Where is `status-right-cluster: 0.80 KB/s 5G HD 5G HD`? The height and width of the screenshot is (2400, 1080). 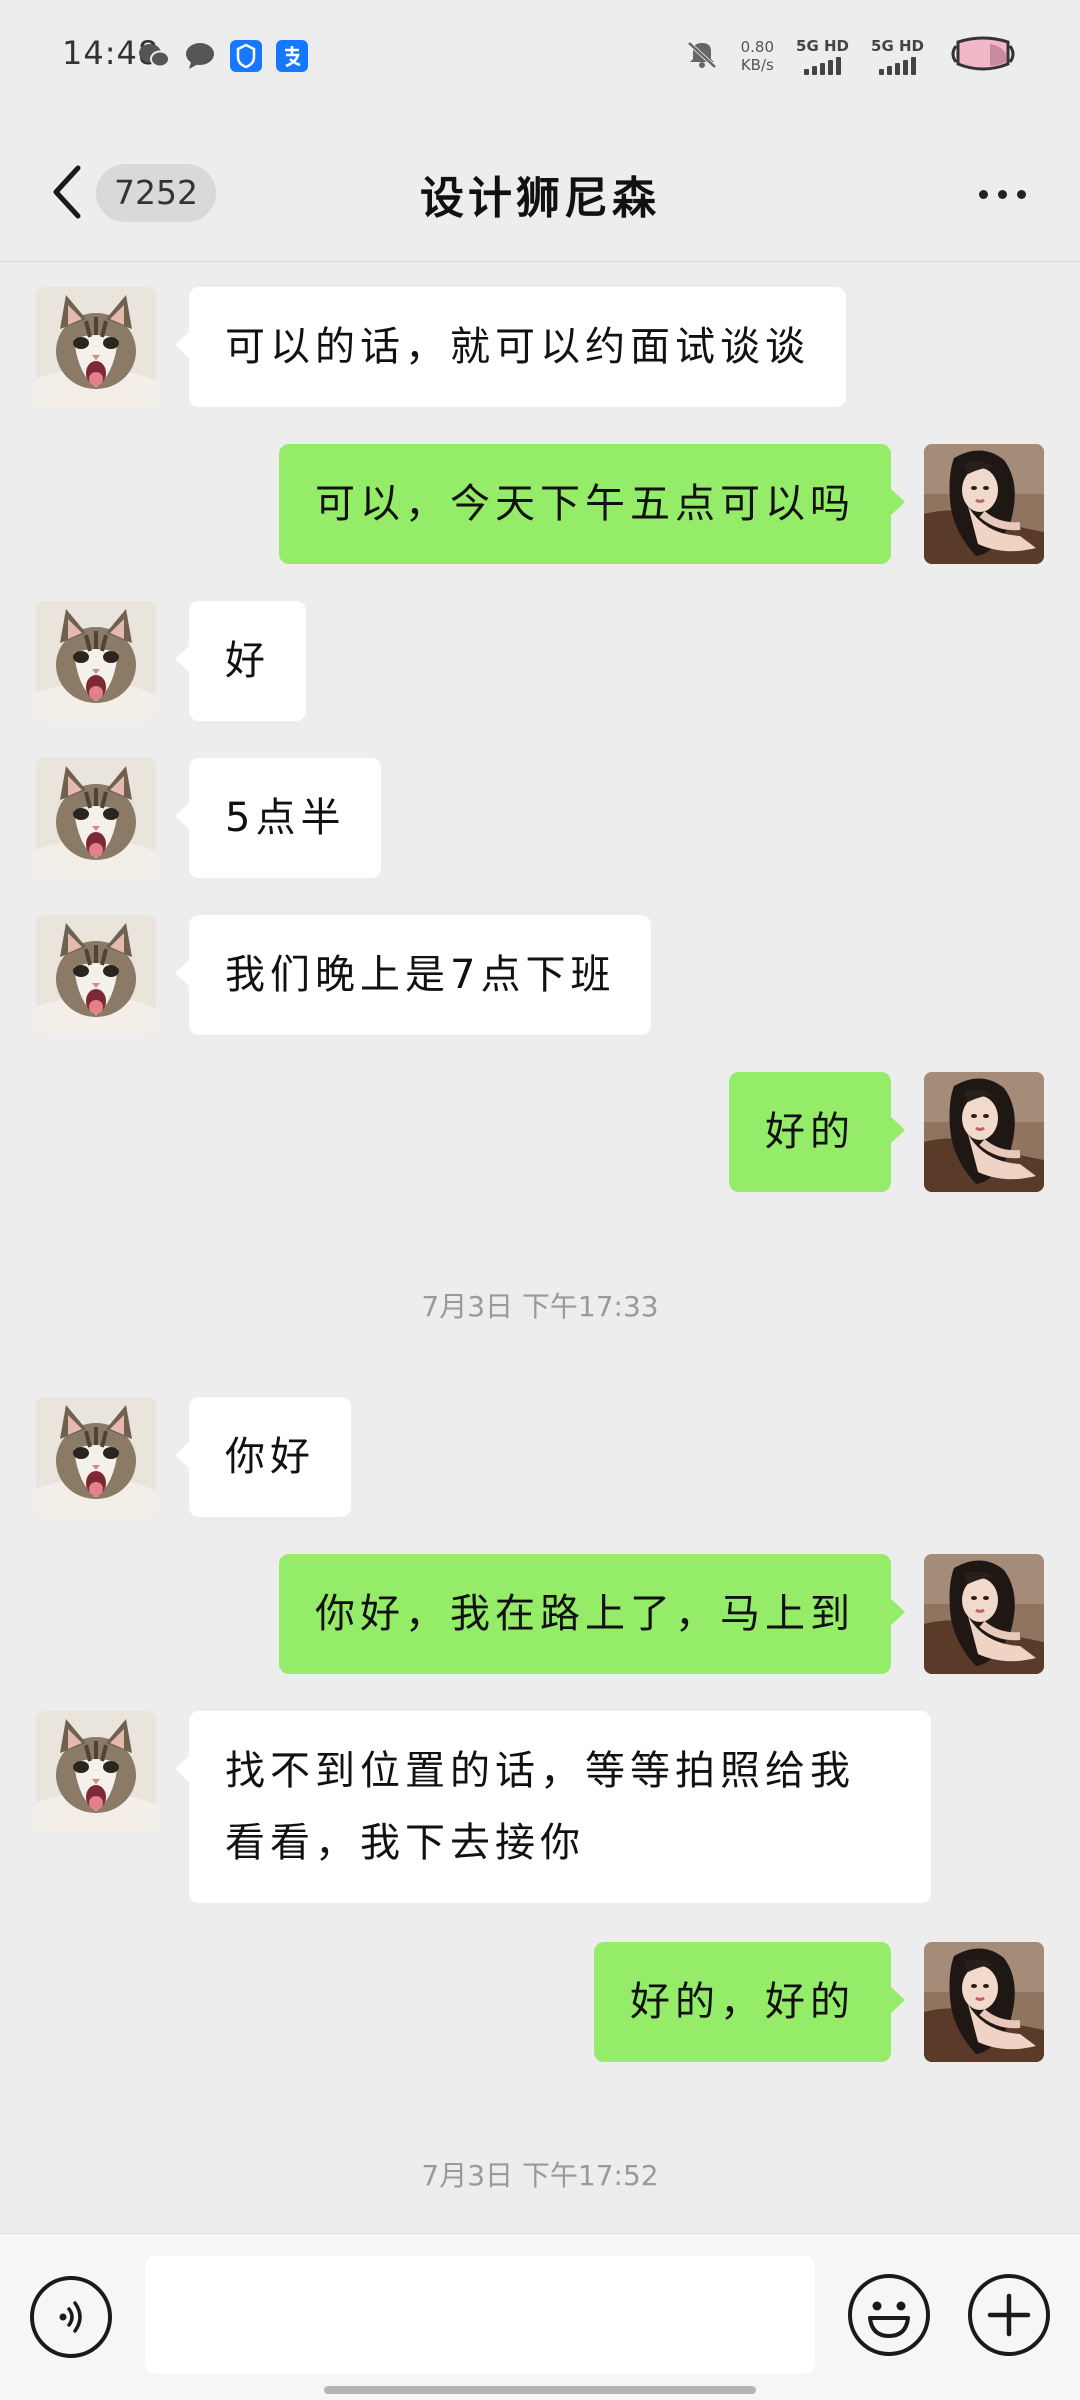
status-right-cluster: 0.80 KB/s 5G HD 5G HD is located at coordinates (852, 56).